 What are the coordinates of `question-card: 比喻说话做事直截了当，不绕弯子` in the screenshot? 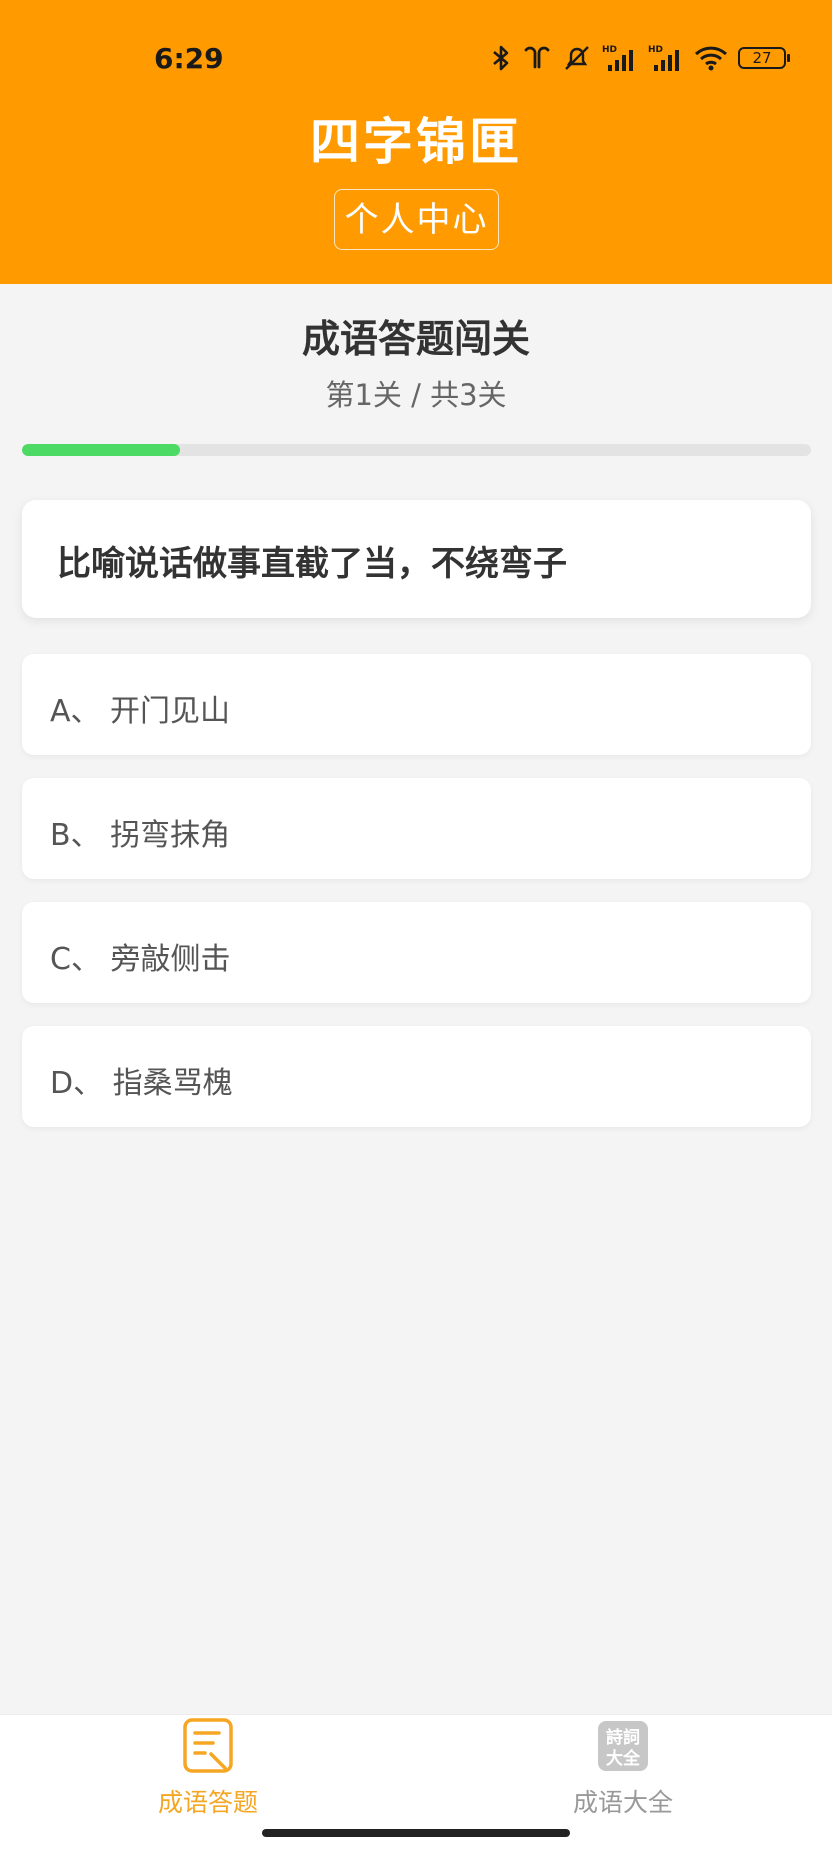 It's located at (416, 559).